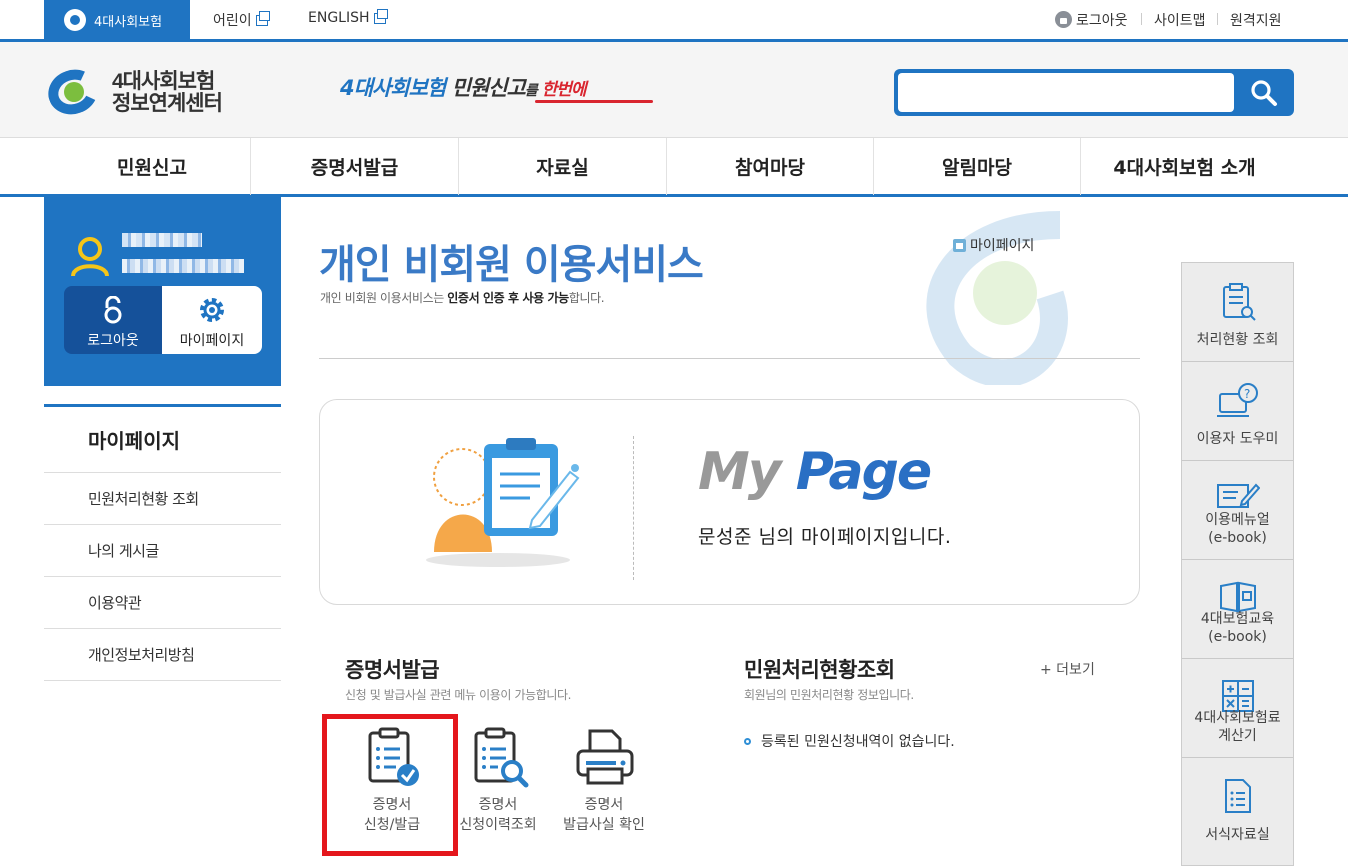 This screenshot has height=866, width=1348. Describe the element at coordinates (1066, 92) in the screenshot. I see `search-input` at that location.